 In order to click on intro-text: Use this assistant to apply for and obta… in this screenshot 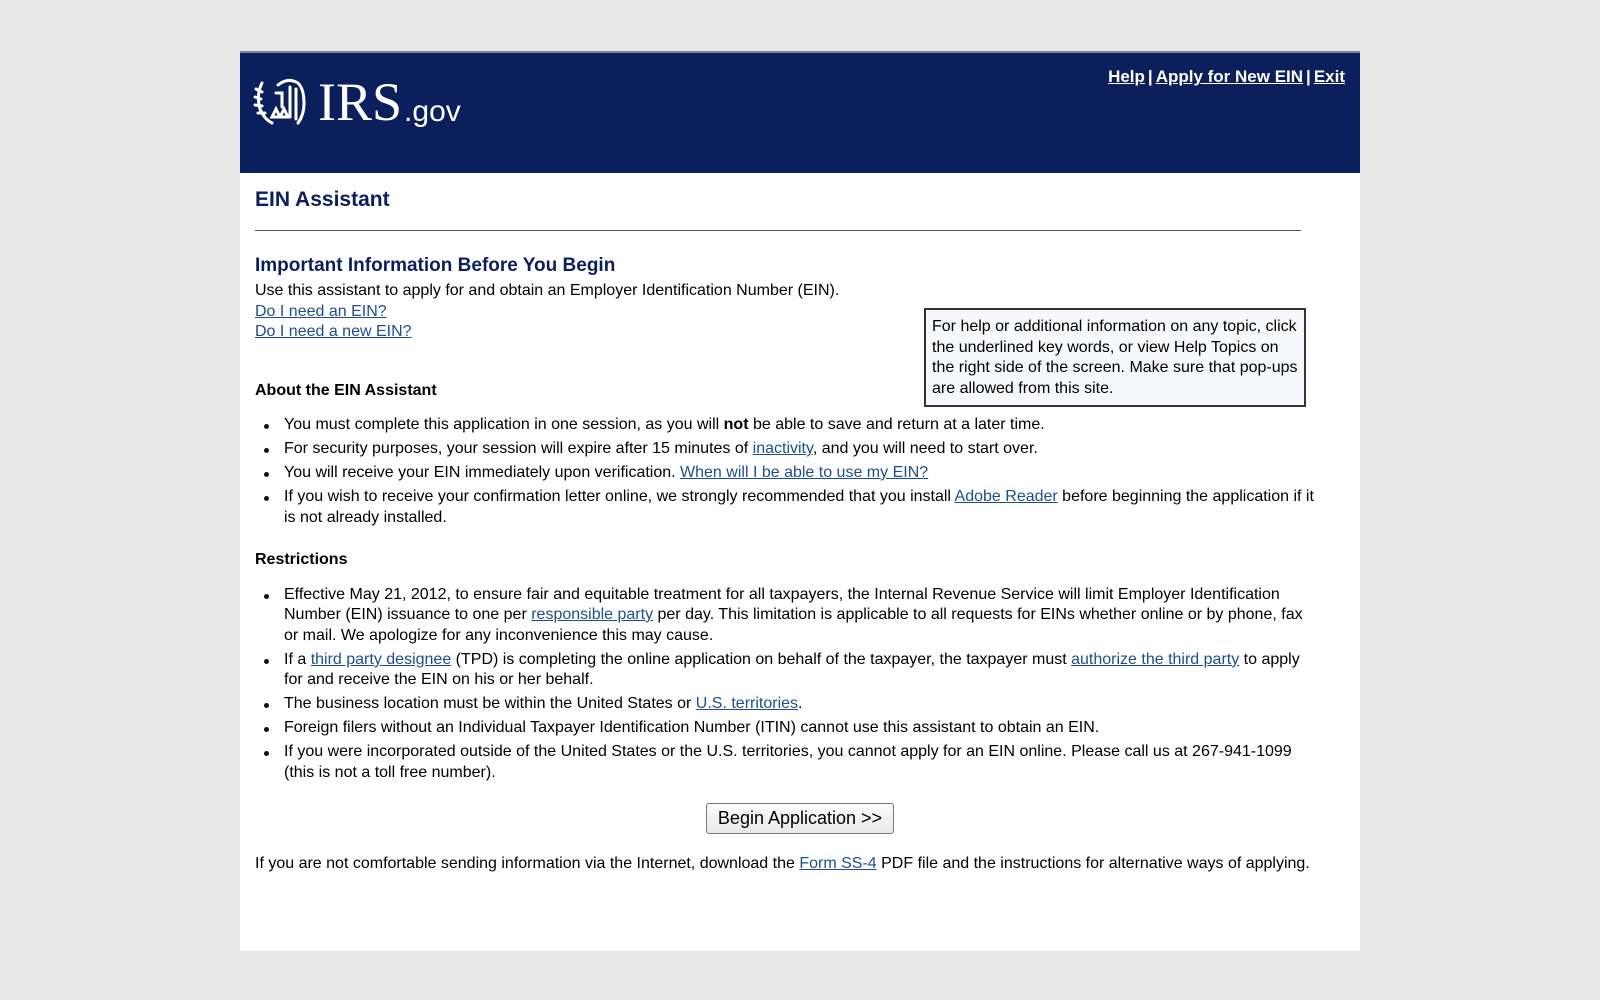, I will do `click(547, 290)`.